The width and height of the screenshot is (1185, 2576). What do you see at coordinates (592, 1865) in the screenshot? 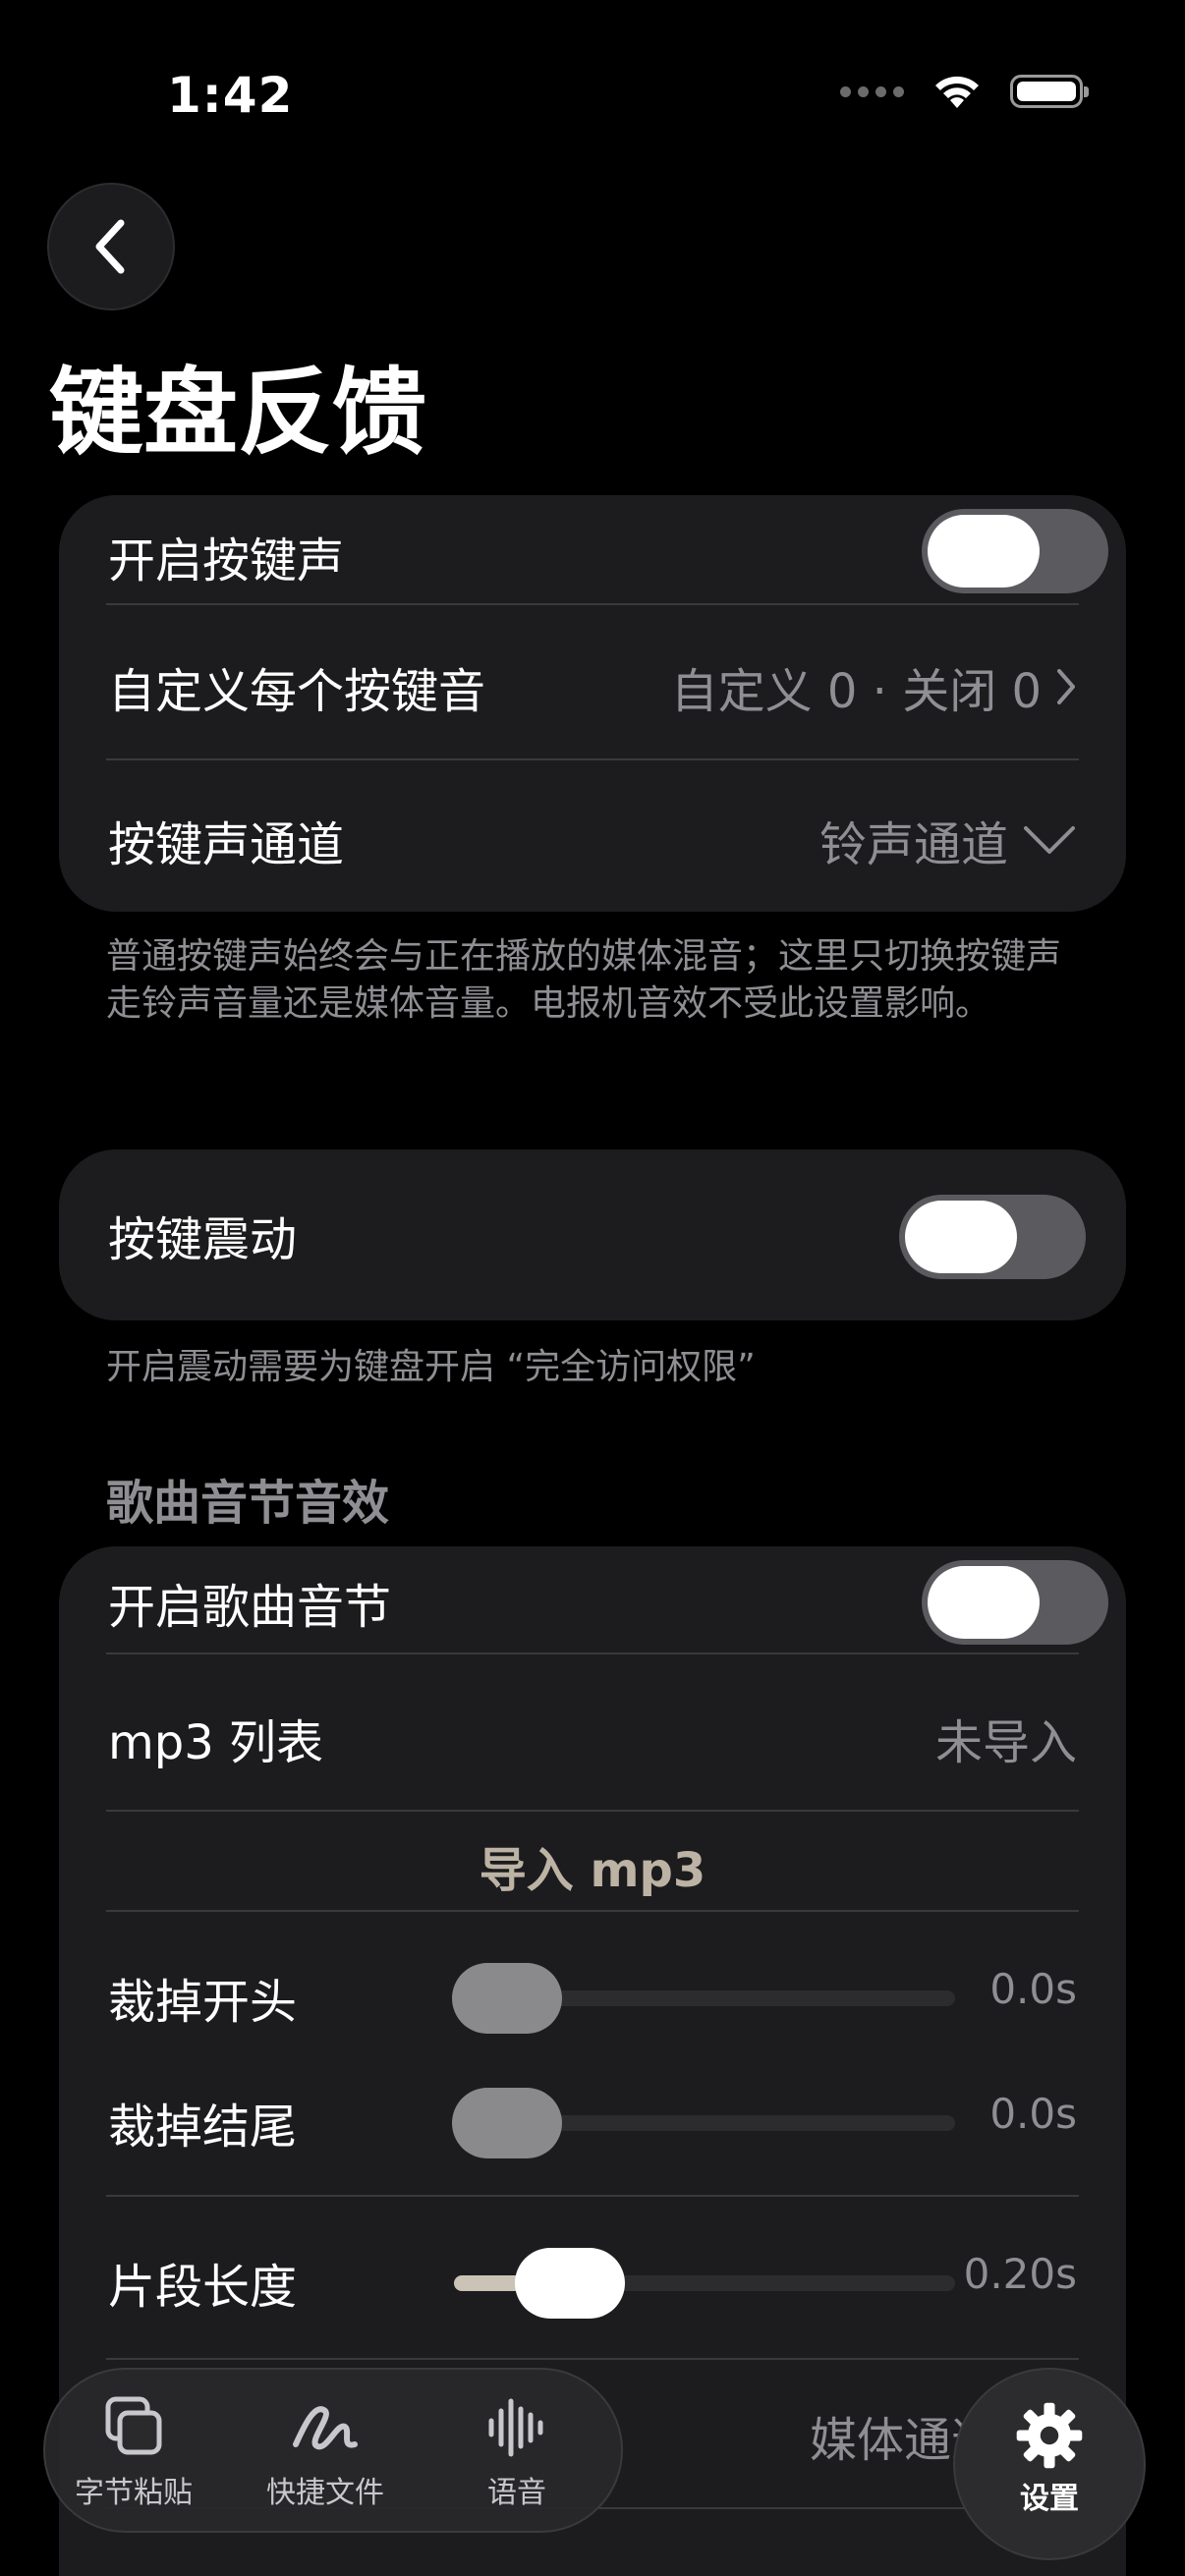
I see `import-mp3-button: 导入 mp3` at bounding box center [592, 1865].